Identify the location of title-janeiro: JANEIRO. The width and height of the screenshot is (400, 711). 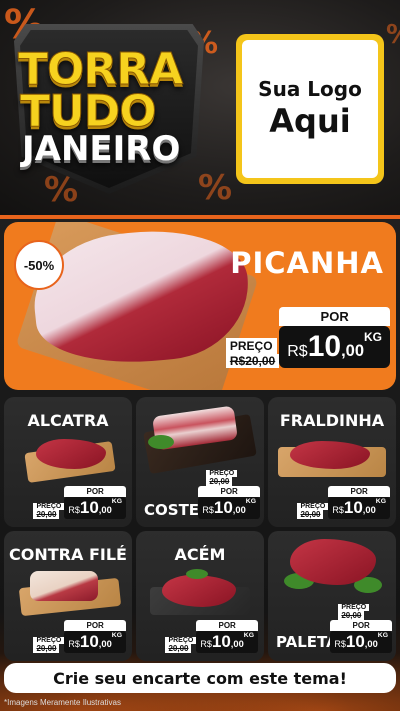
(101, 149).